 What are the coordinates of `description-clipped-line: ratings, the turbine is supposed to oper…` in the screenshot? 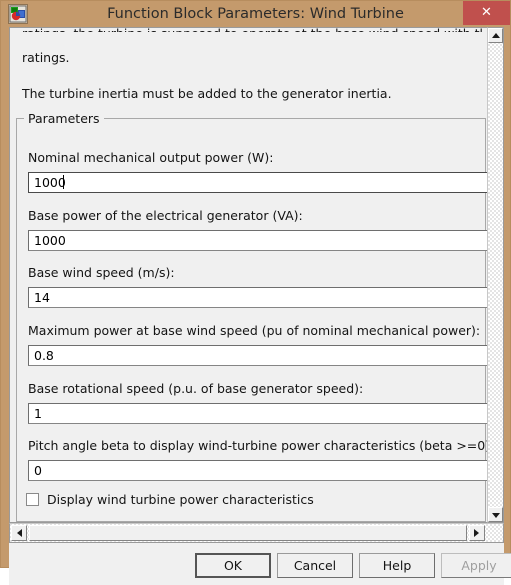 It's located at (252, 30).